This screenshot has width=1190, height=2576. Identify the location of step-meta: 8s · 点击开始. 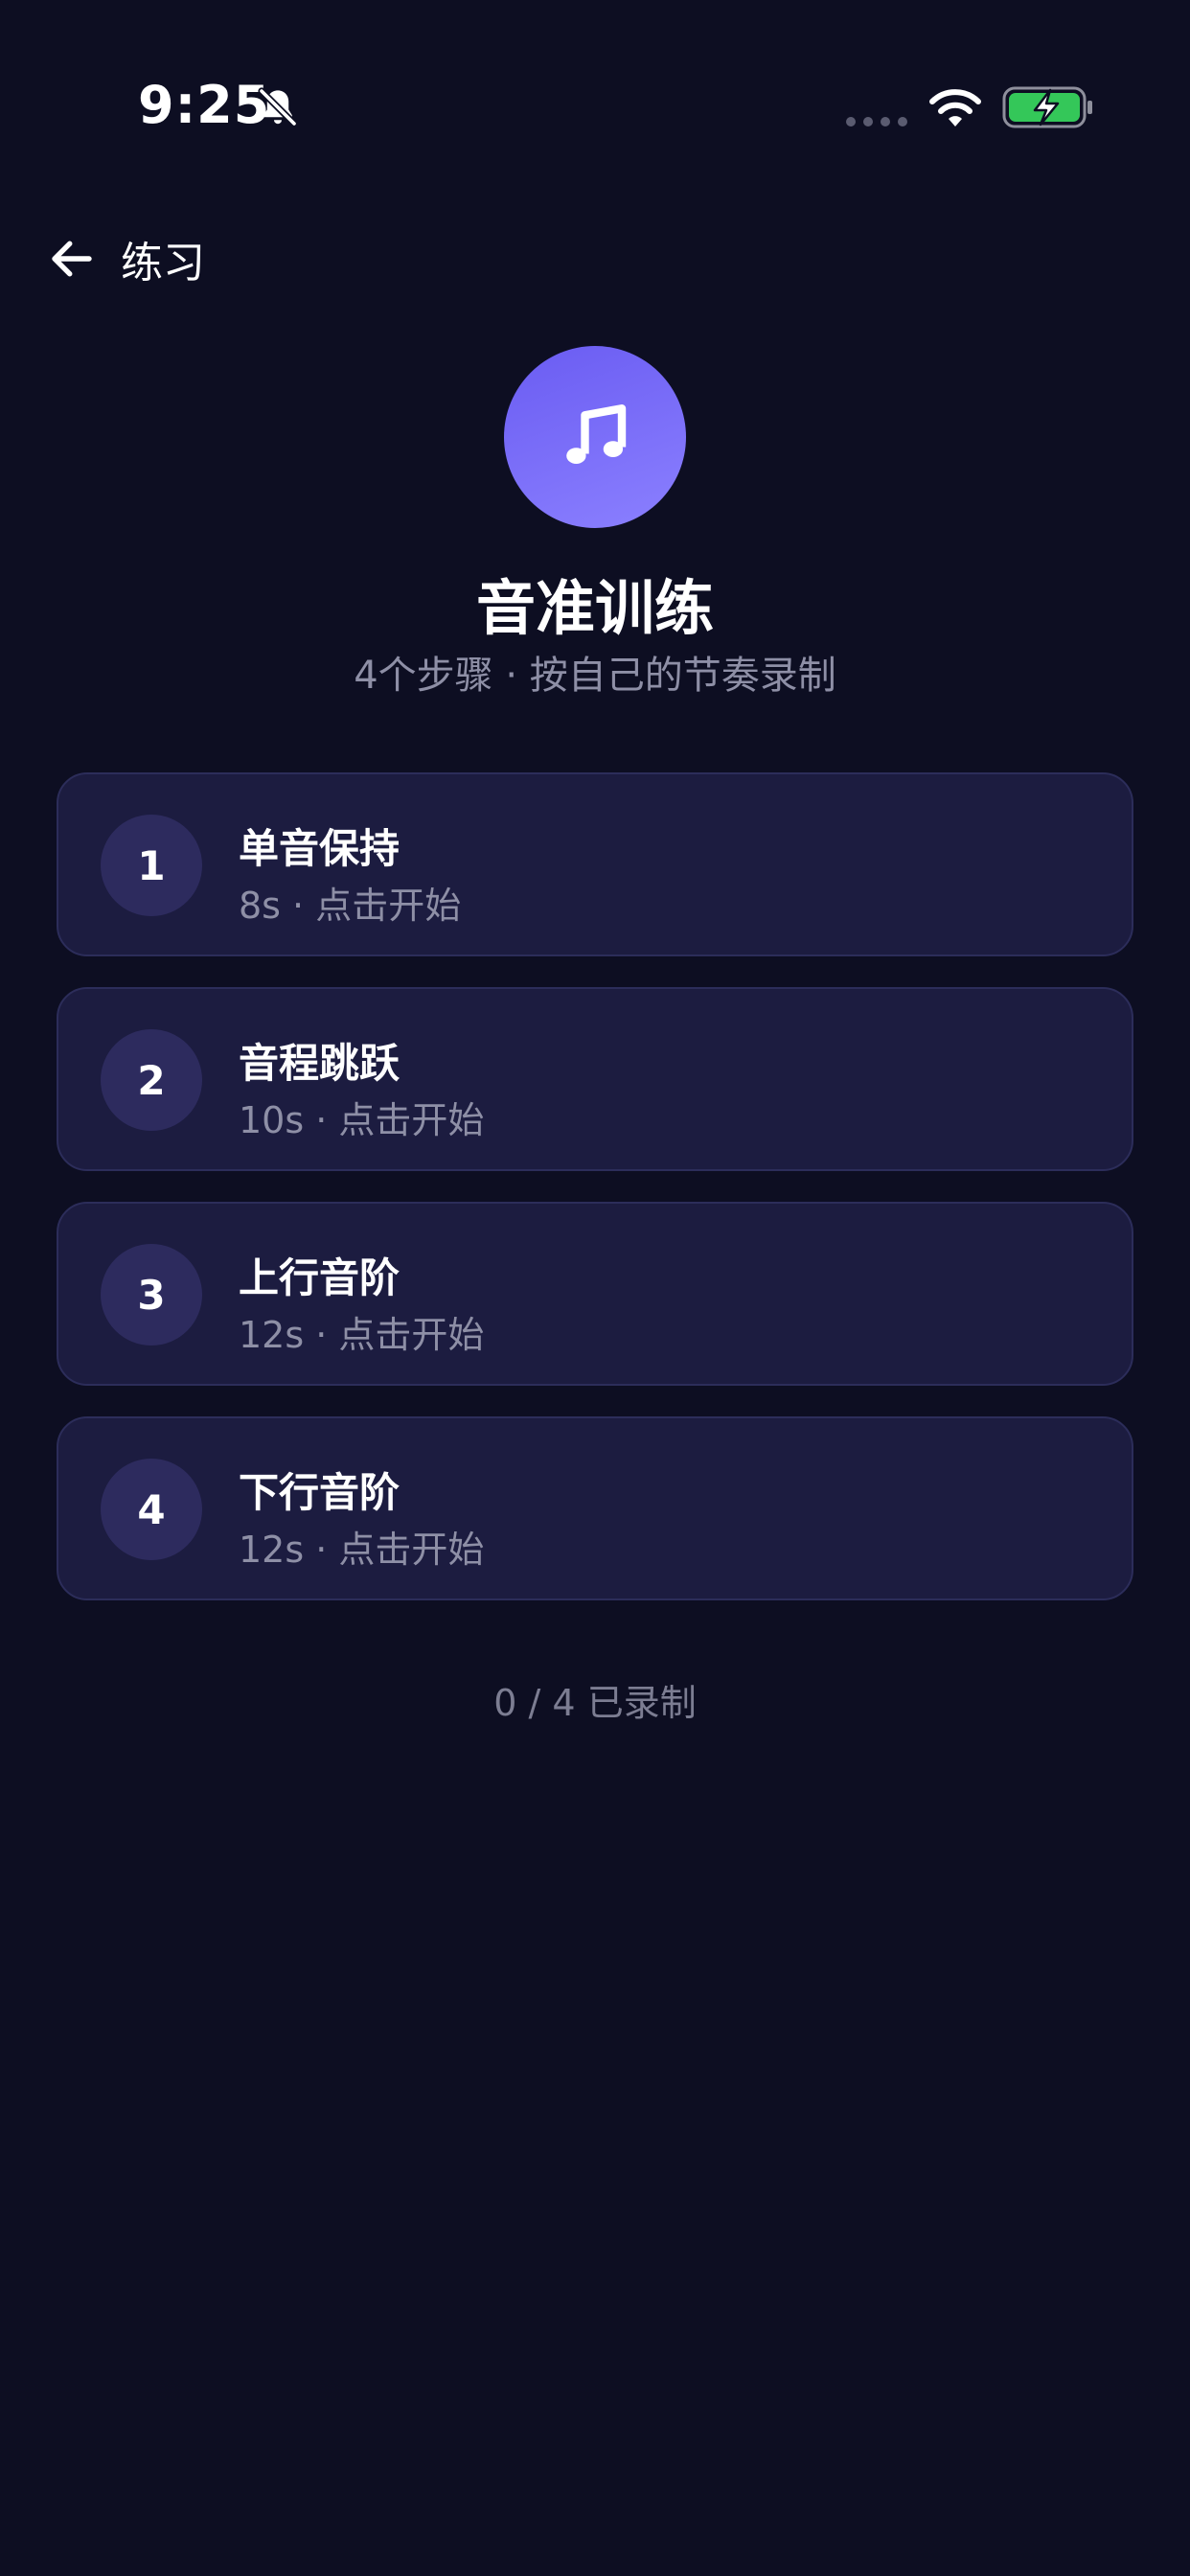
(350, 906).